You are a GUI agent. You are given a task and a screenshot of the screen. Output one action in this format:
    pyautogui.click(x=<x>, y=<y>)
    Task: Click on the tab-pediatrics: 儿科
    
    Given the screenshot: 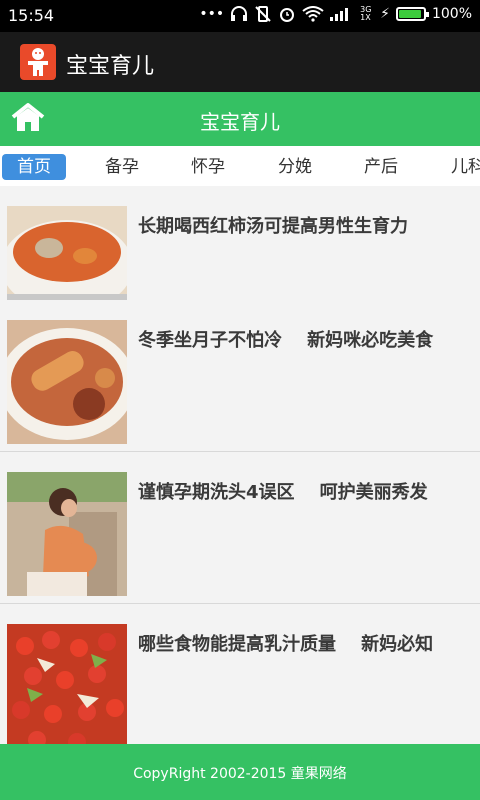 What is the action you would take?
    pyautogui.click(x=463, y=167)
    